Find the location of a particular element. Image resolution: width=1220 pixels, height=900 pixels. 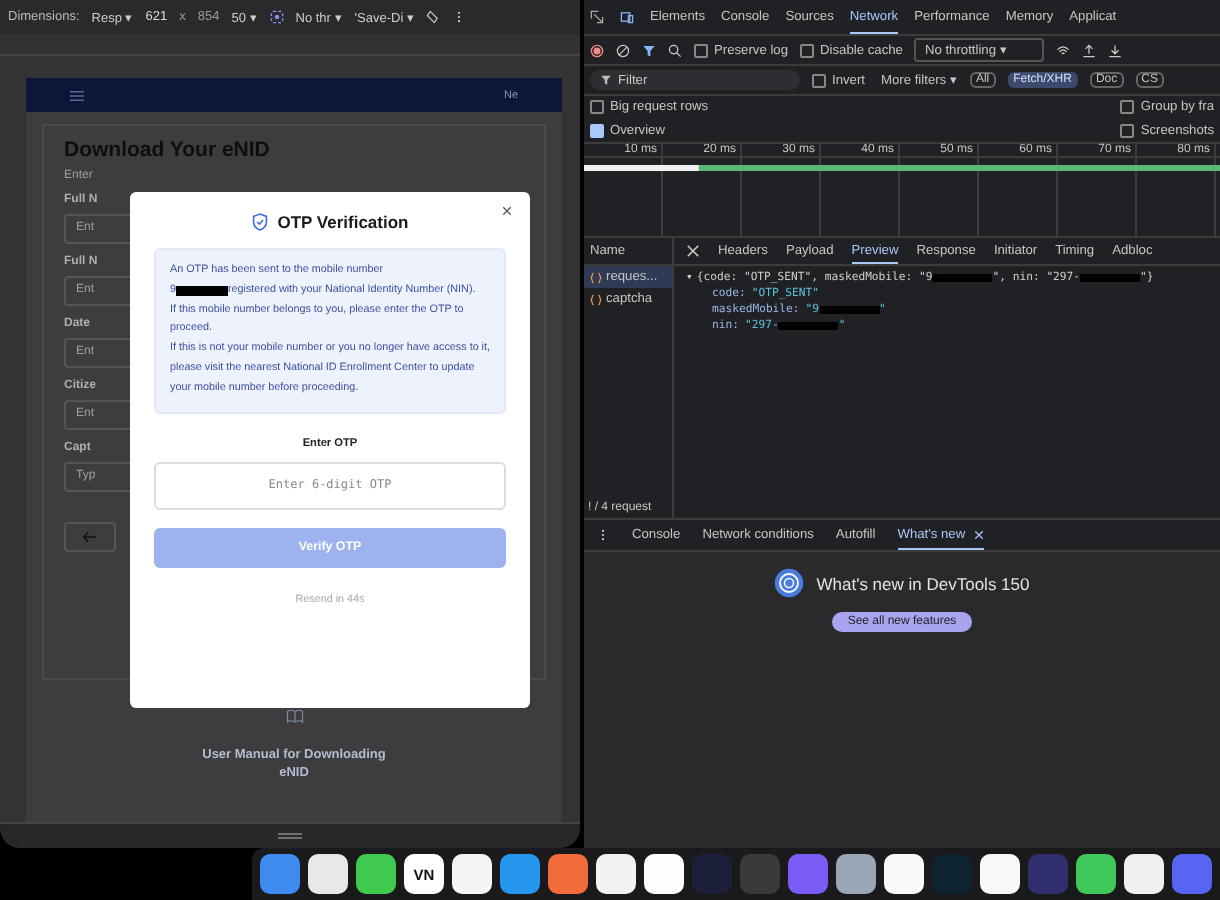

upload-icon is located at coordinates (1089, 50).